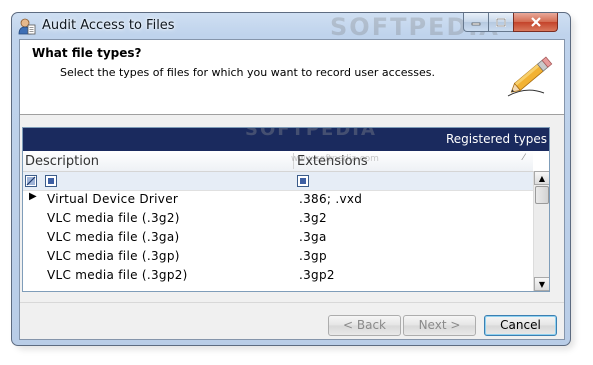 The image size is (593, 365). I want to click on title-bar: Audit Access to Files SOFTPEDIA, so click(291, 27).